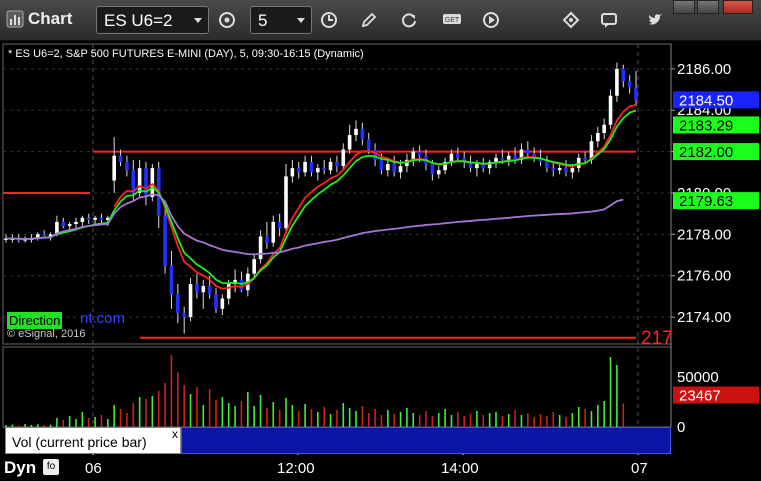  Describe the element at coordinates (657, 338) in the screenshot. I see `level-label: 217` at that location.